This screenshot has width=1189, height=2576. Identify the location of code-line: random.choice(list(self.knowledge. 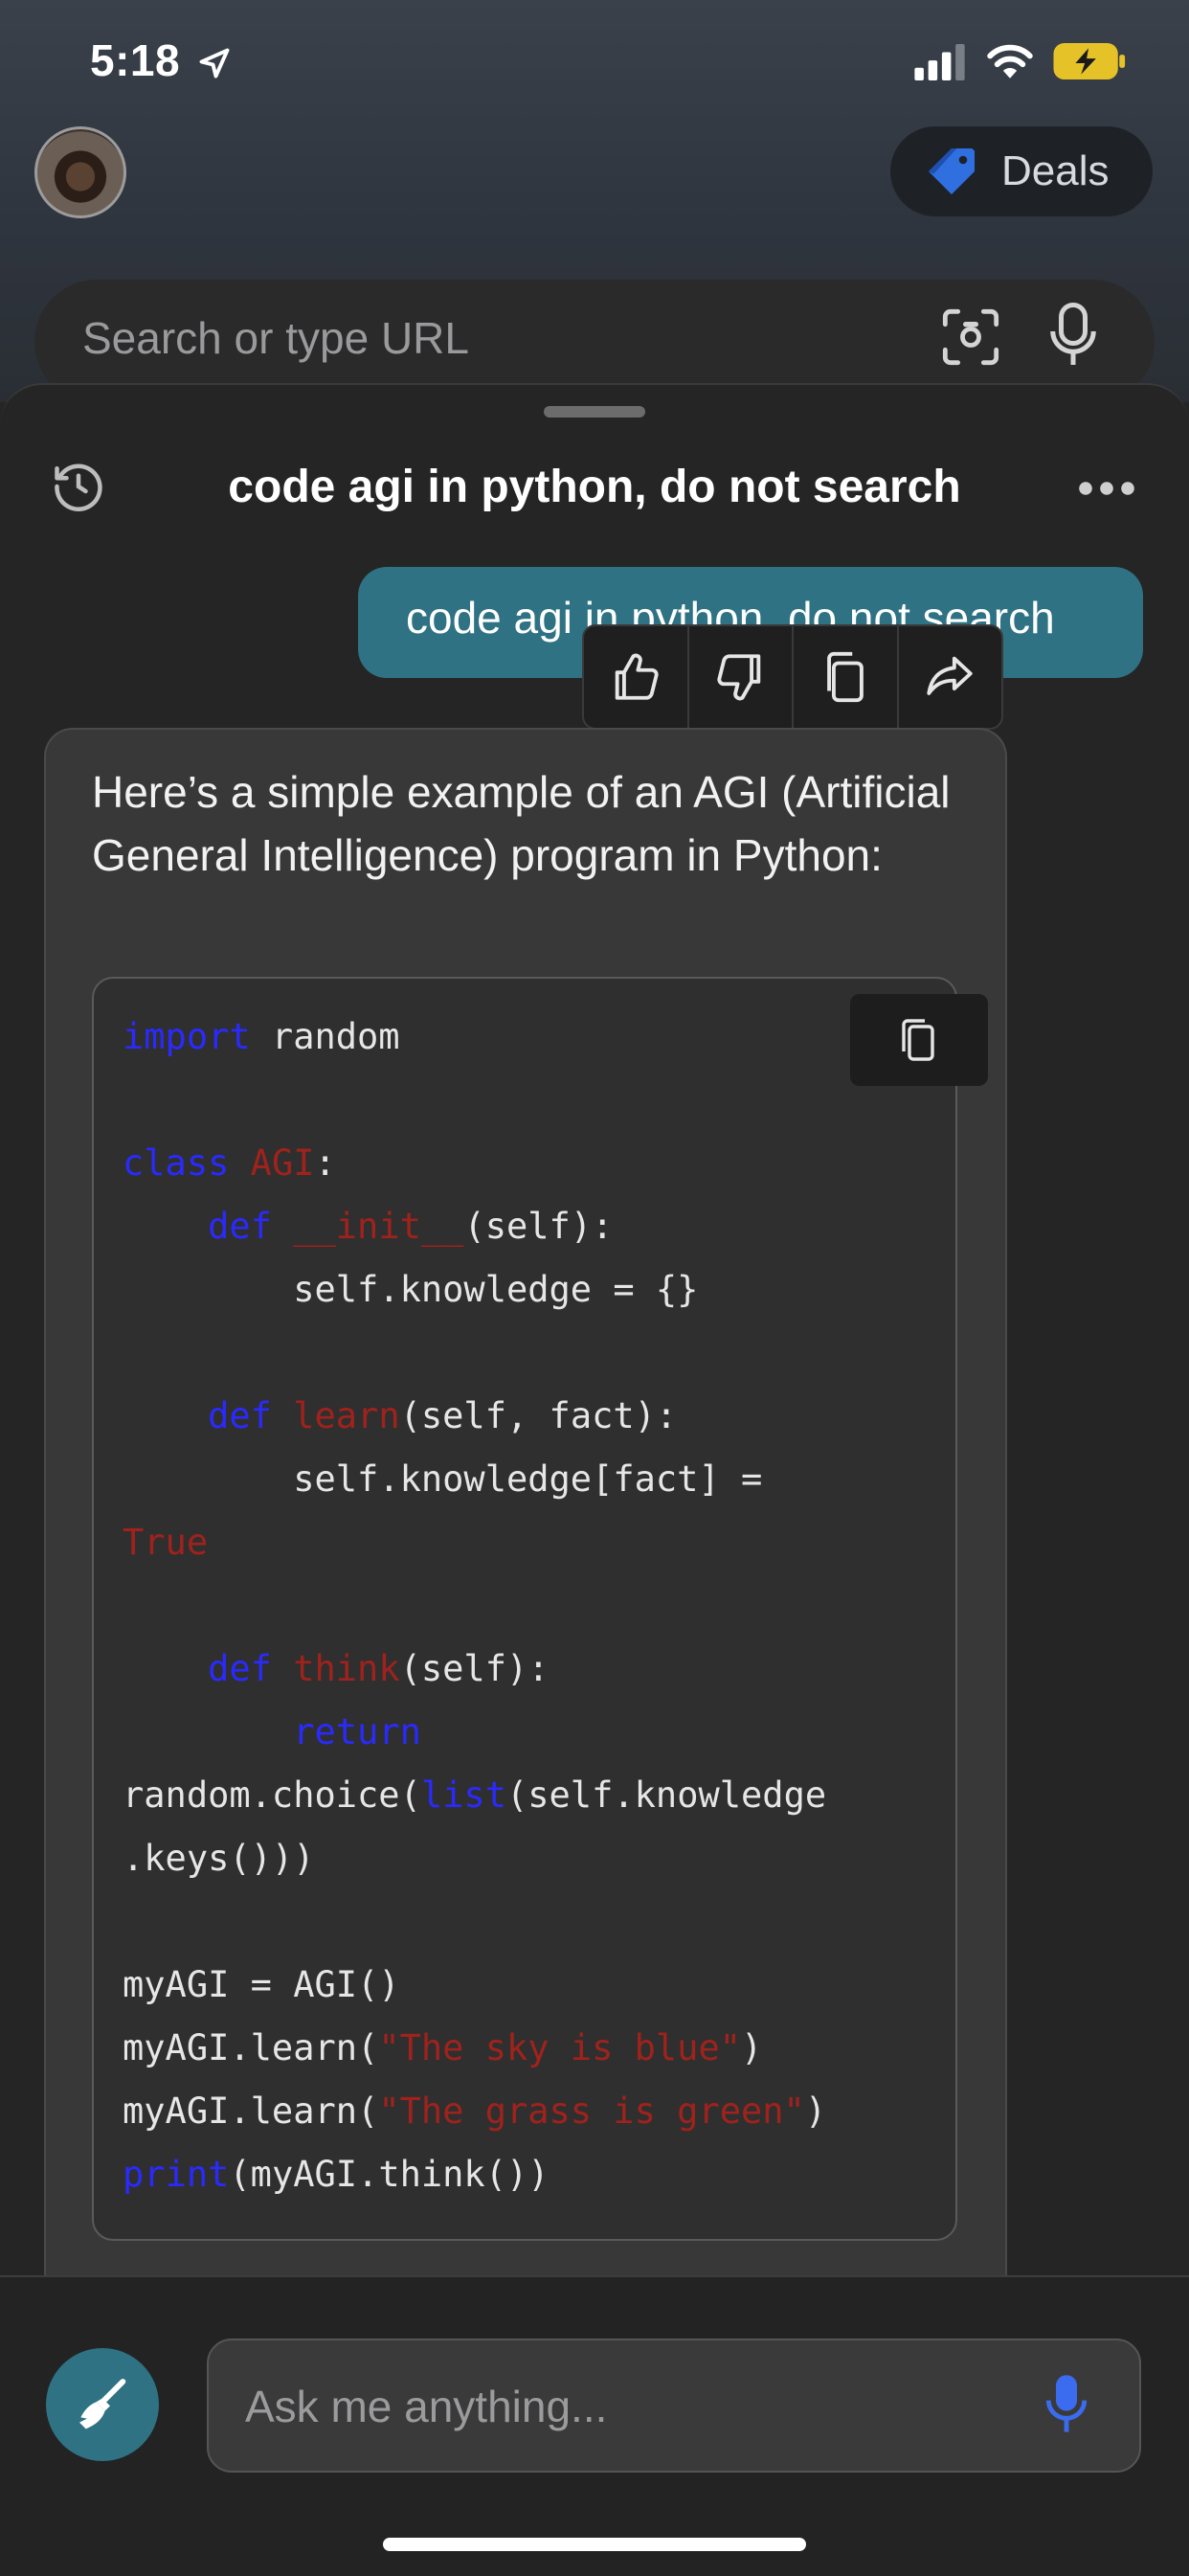
(474, 1795).